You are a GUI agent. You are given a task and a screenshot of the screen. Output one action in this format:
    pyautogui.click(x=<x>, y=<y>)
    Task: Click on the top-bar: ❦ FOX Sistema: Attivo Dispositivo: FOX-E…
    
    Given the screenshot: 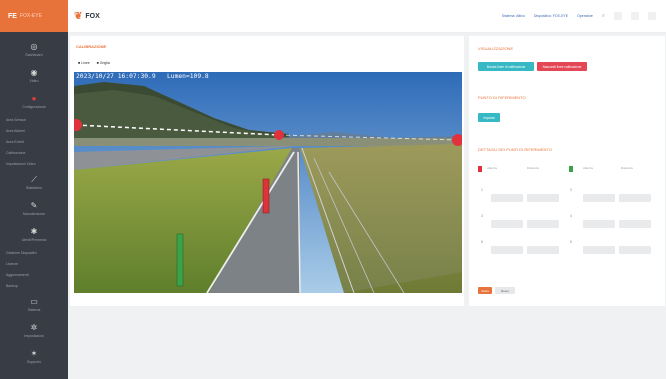 What is the action you would take?
    pyautogui.click(x=367, y=16)
    